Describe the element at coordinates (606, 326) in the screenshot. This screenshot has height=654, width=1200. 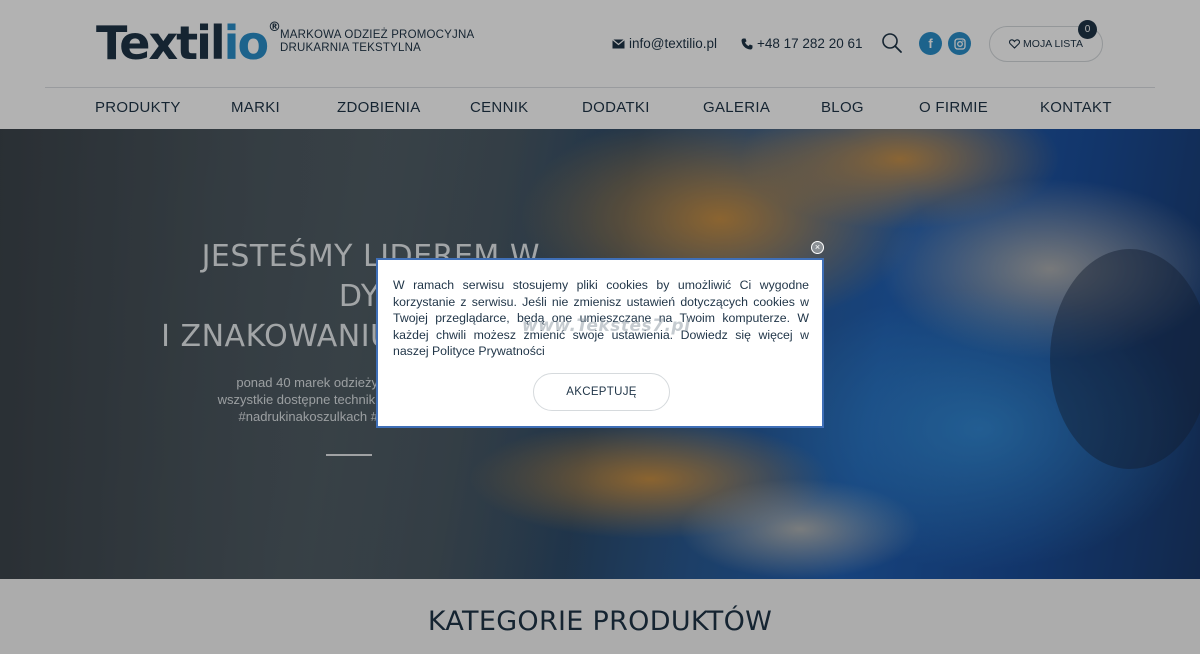
I see `watermark: www.Tekstes7.pl` at that location.